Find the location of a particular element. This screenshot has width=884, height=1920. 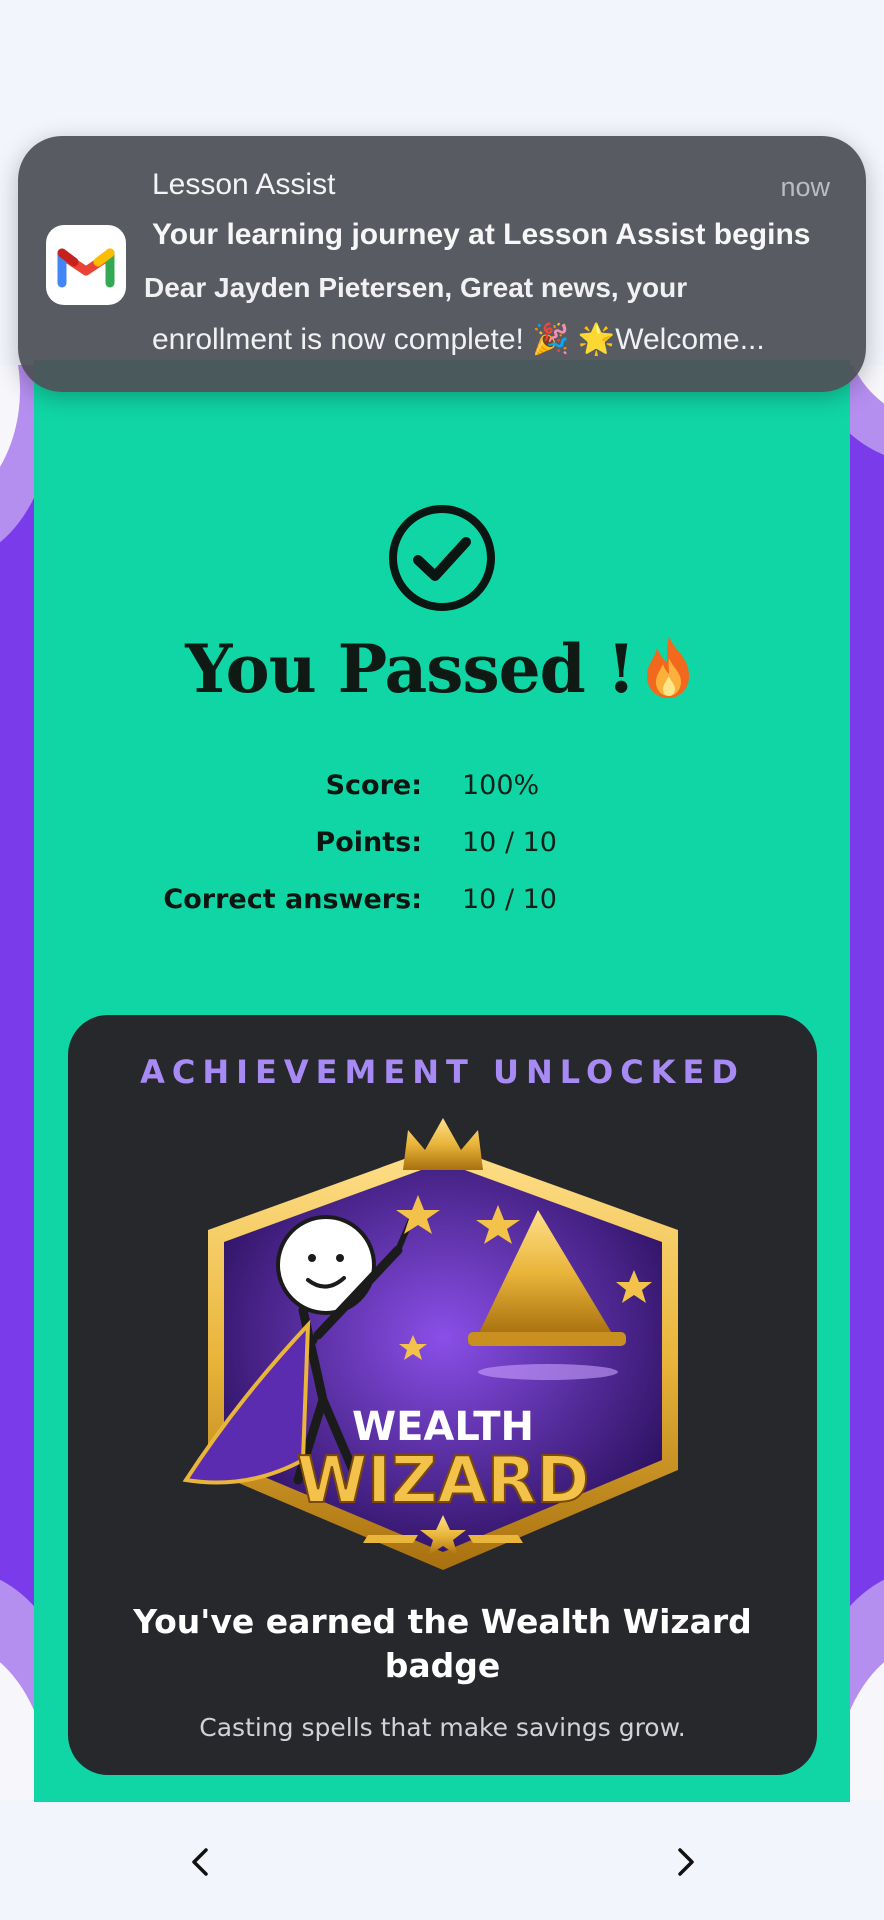

stat-value: 100% is located at coordinates (501, 785).